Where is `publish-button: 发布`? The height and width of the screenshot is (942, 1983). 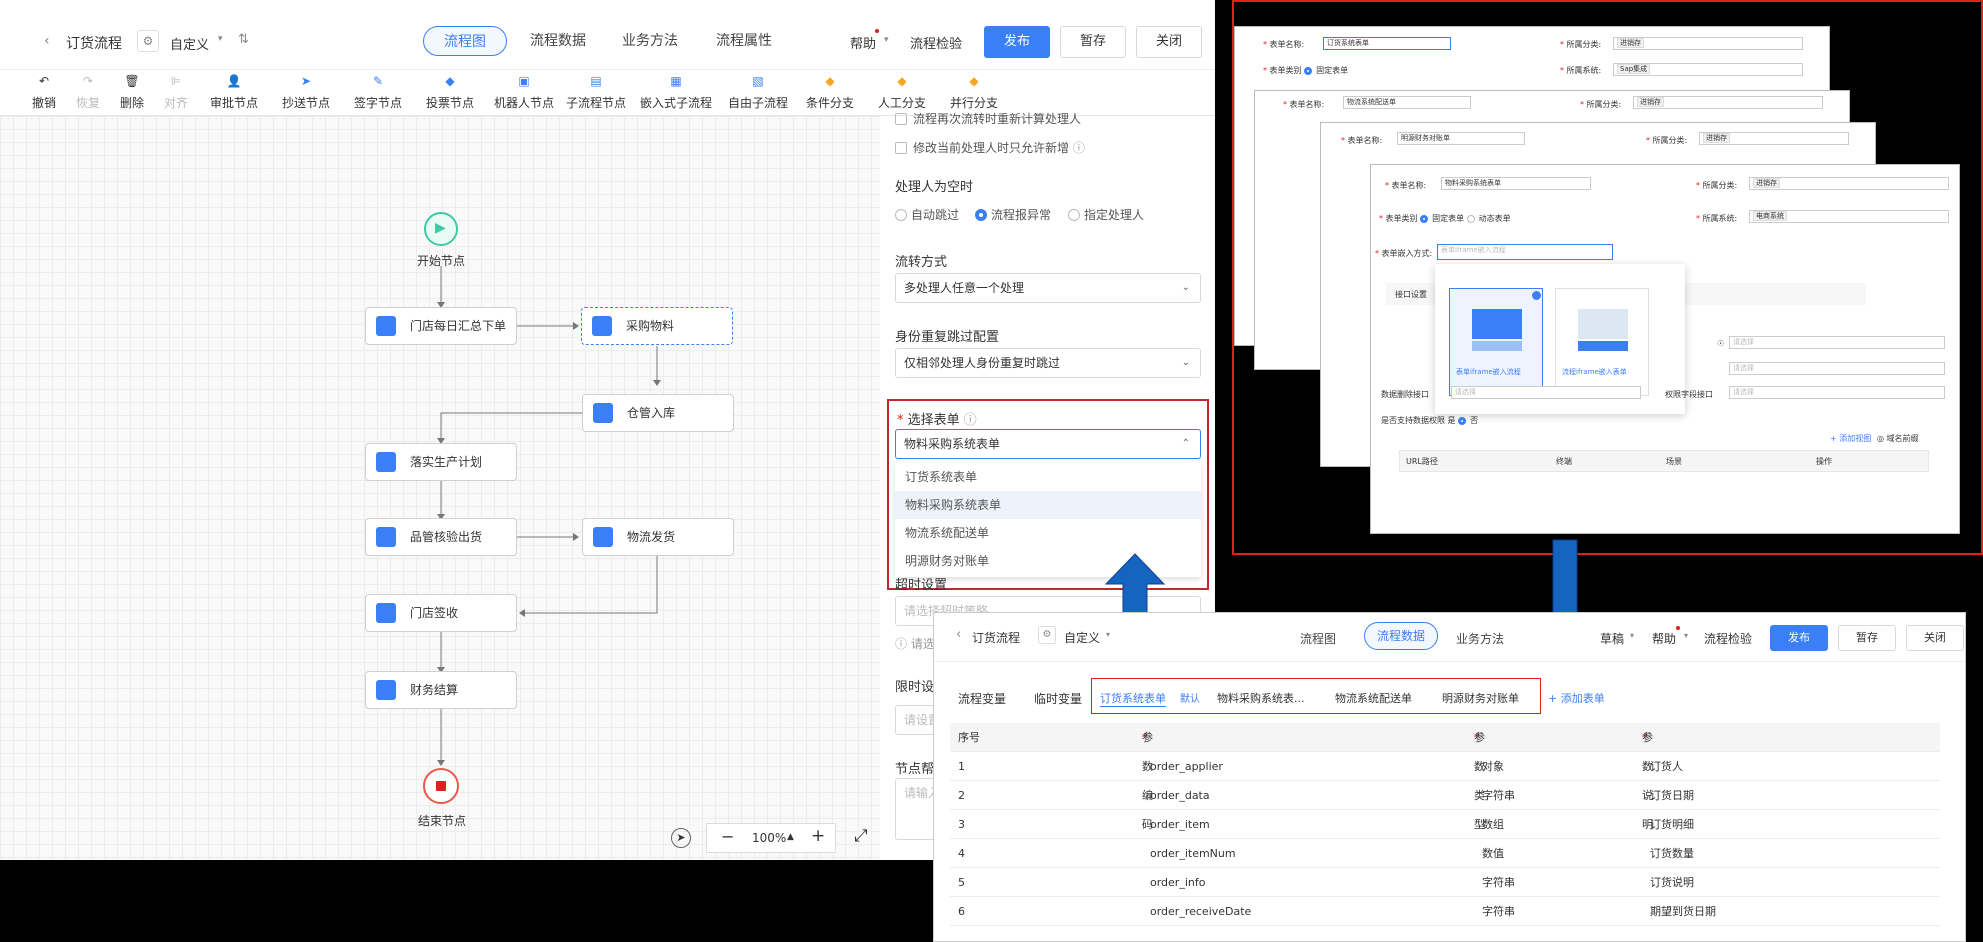
publish-button: 发布 is located at coordinates (1017, 42).